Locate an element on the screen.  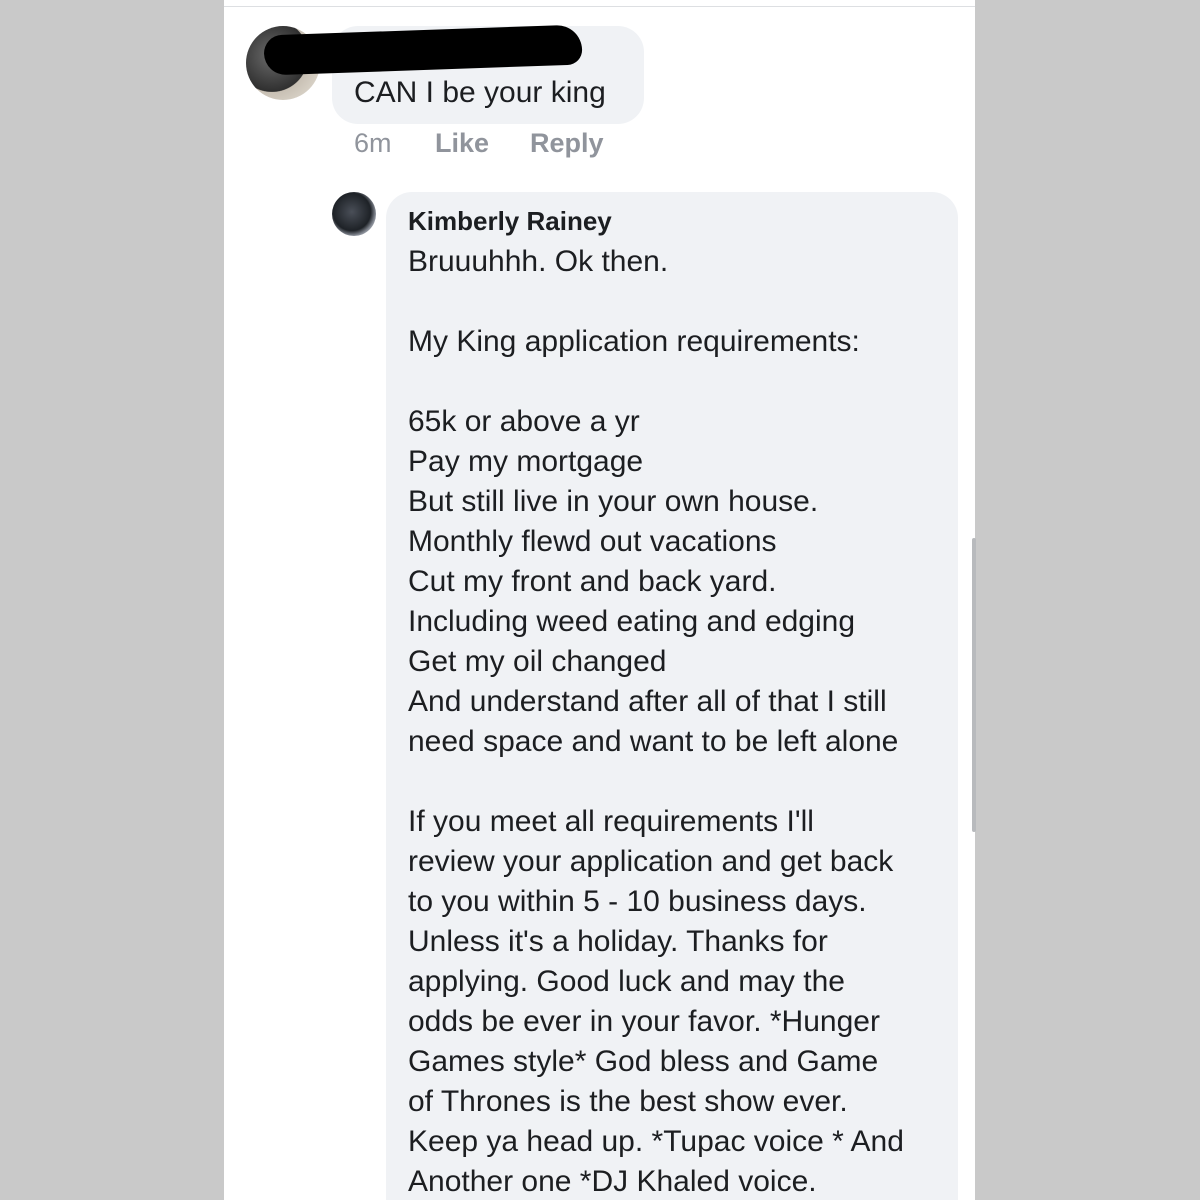
like-button: Like is located at coordinates (462, 143).